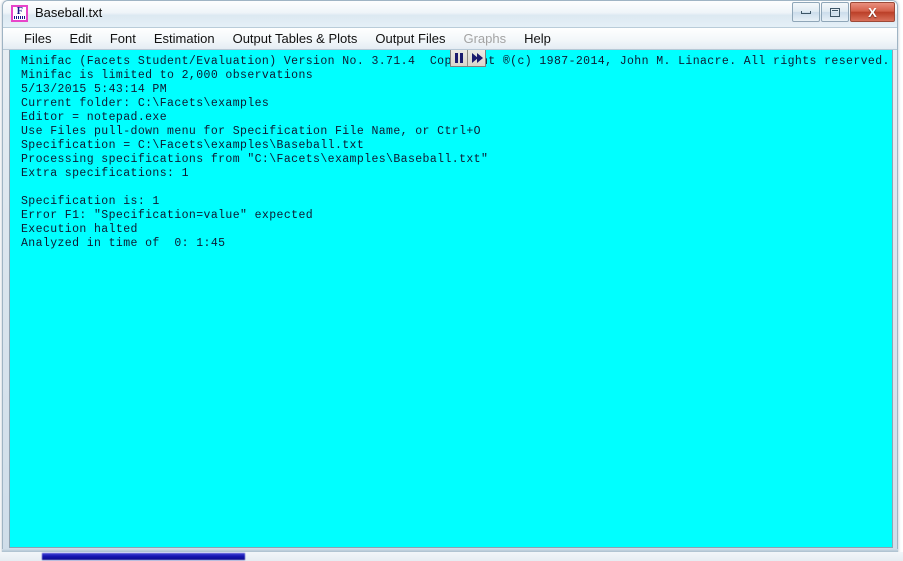  I want to click on console-line: Extra specifications: 1, so click(105, 173).